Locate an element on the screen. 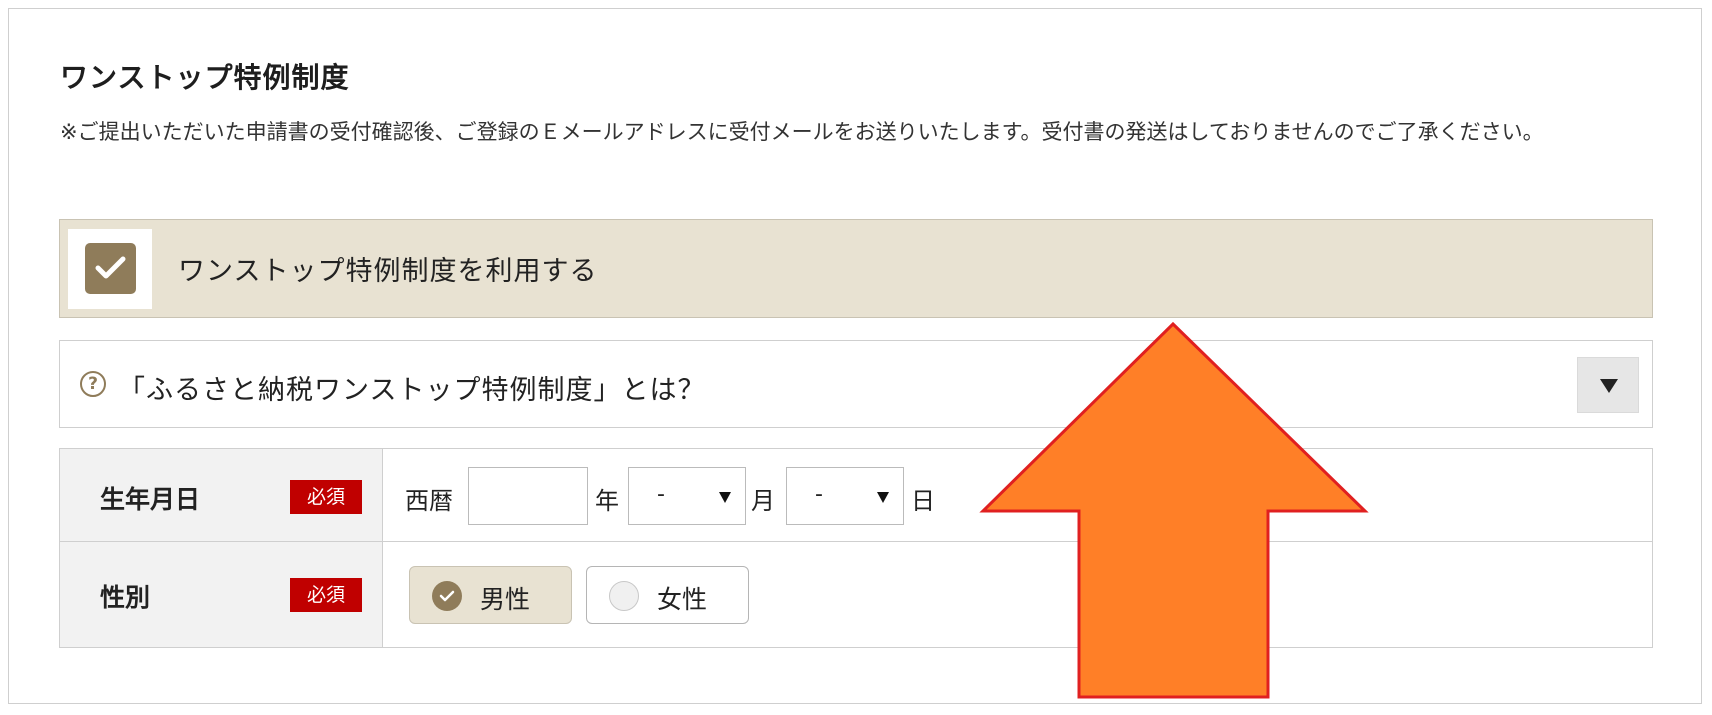 This screenshot has width=1712, height=715. up-arrow-annotation-icon is located at coordinates (1174, 510).